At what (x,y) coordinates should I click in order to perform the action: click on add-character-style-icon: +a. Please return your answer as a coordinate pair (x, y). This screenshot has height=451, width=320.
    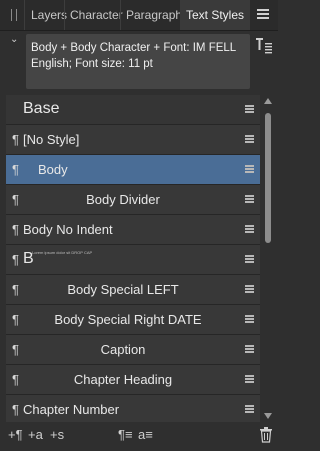
    Looking at the image, I should click on (35, 434).